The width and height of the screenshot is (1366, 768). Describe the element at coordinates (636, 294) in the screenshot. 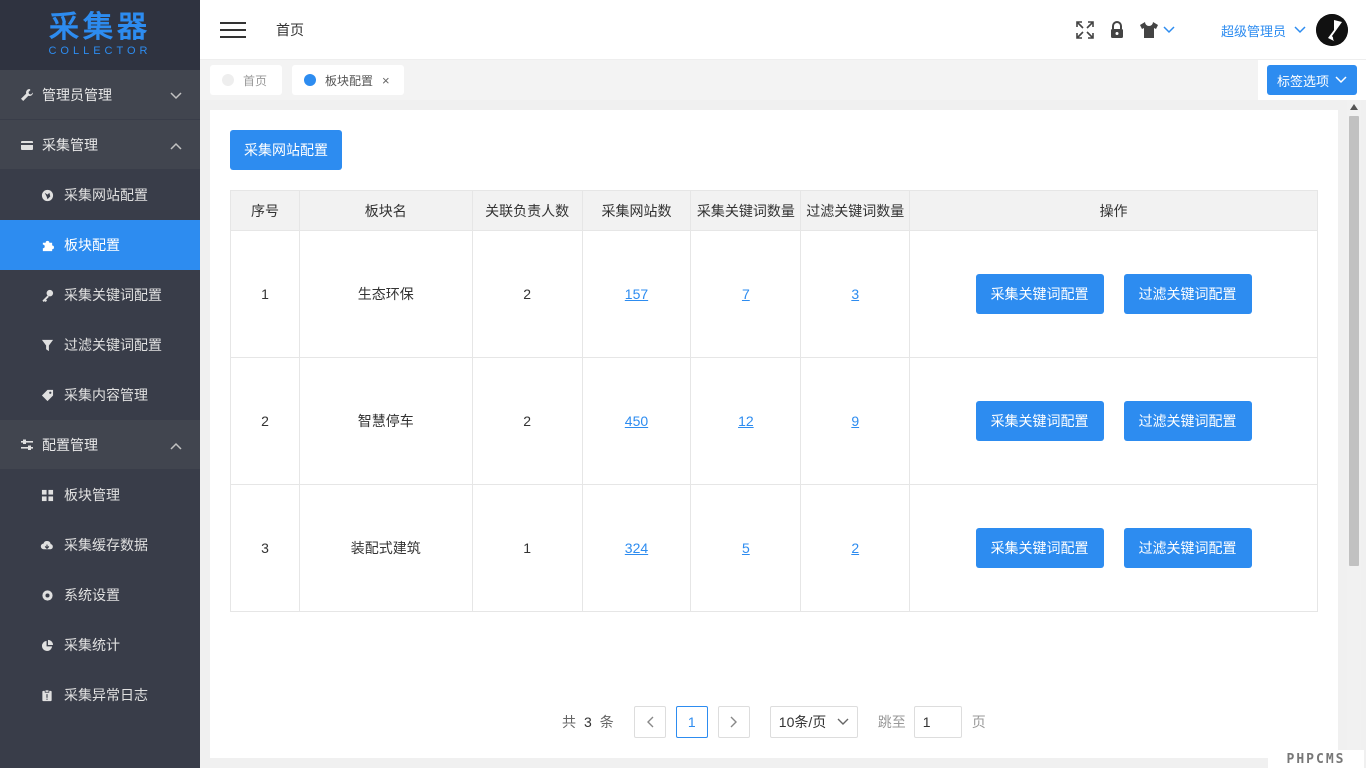

I see `sites-link: 157` at that location.